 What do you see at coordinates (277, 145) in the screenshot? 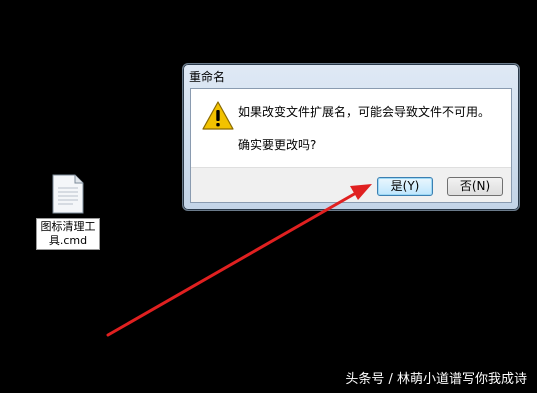
I see `confirm-question: 确实要更改吗?` at bounding box center [277, 145].